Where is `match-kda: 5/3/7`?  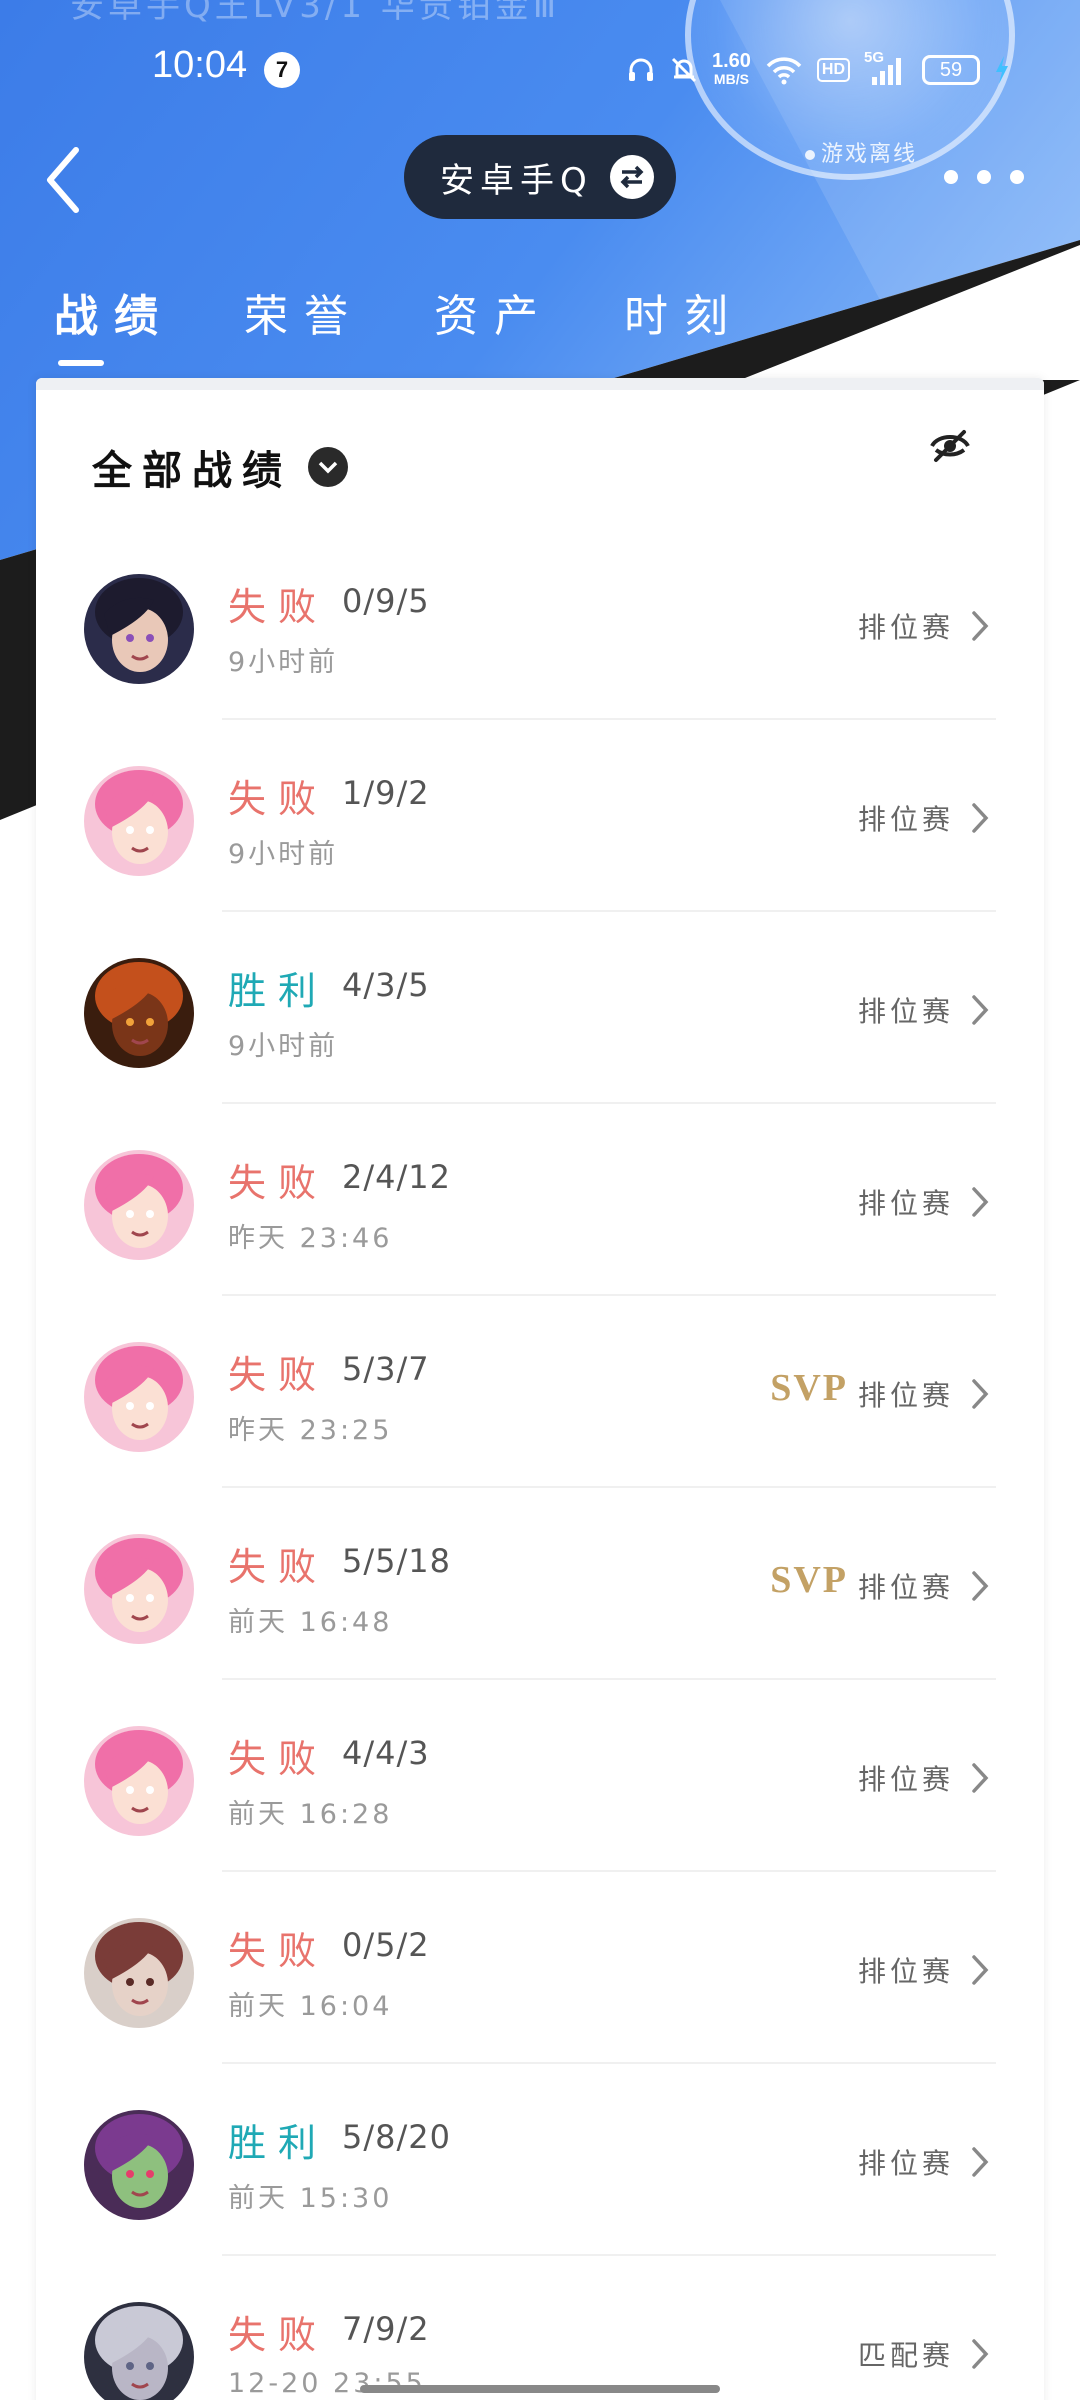
match-kda: 5/3/7 is located at coordinates (386, 1369).